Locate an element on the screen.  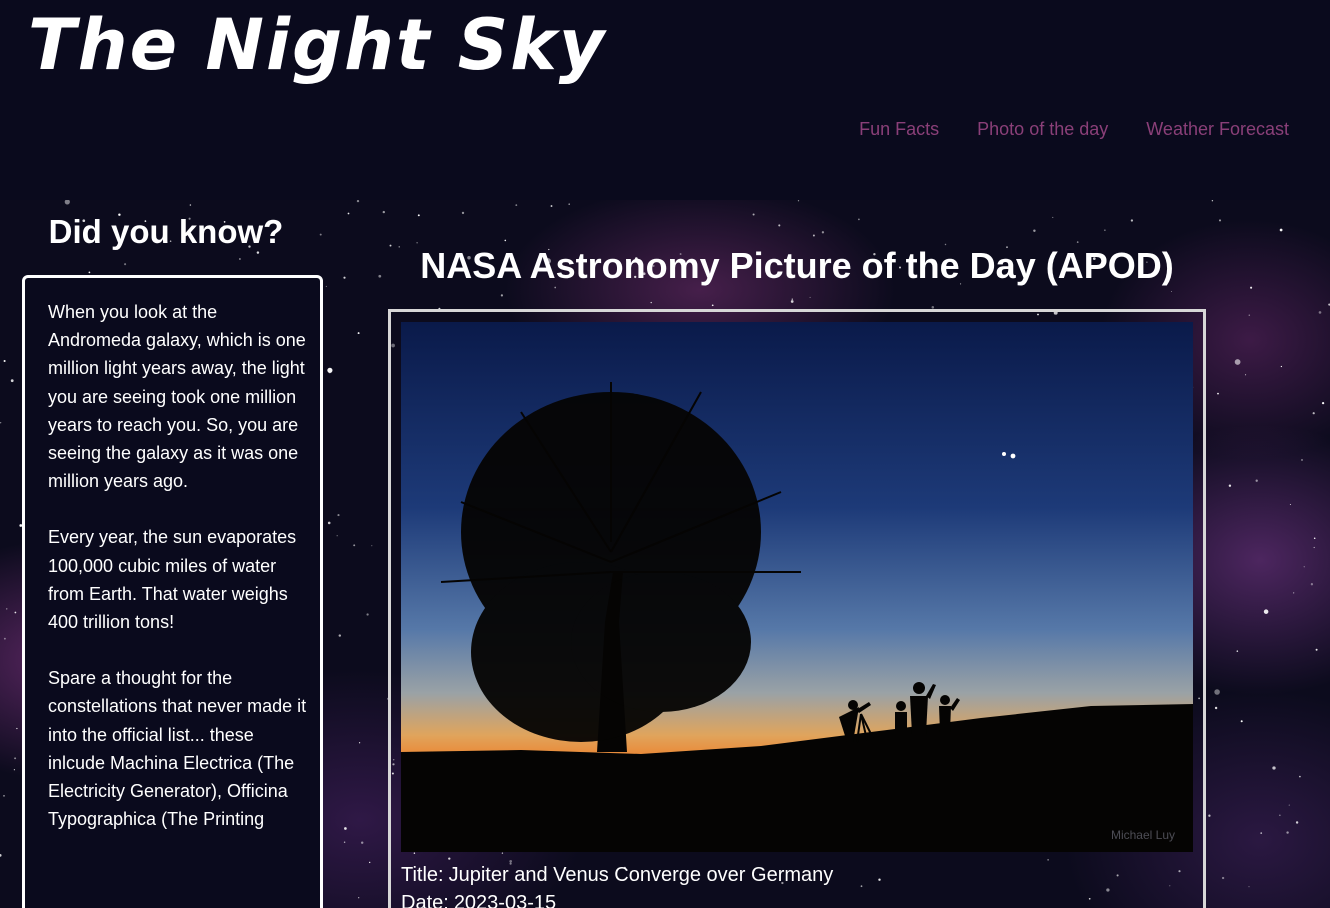
nav-link-photo-of-the-day: Photo of the day is located at coordinates (1042, 129).